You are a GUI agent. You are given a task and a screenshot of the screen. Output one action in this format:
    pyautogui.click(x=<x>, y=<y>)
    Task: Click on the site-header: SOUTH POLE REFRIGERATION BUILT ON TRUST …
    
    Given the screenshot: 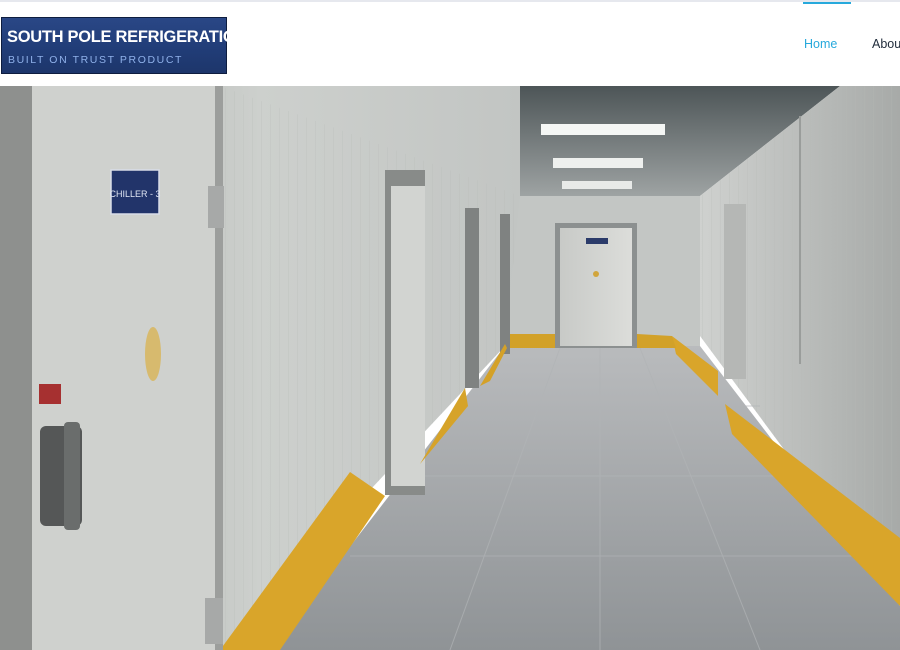 What is the action you would take?
    pyautogui.click(x=450, y=44)
    